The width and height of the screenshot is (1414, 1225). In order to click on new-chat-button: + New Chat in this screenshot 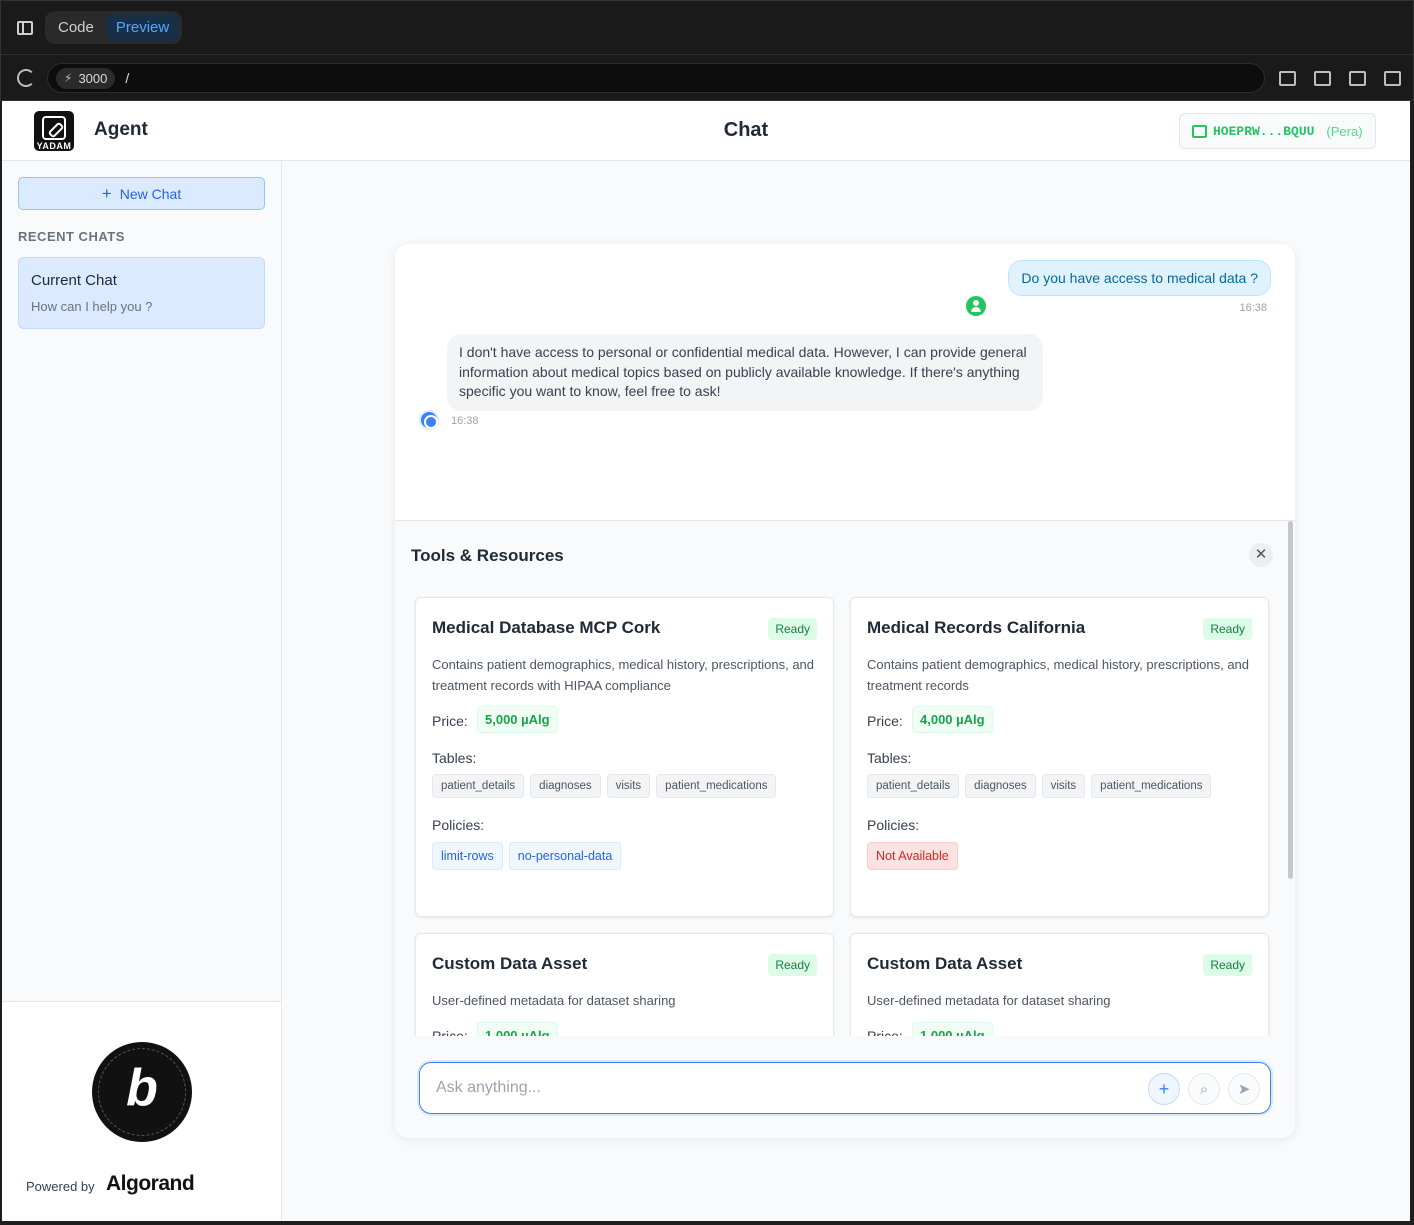, I will do `click(141, 193)`.